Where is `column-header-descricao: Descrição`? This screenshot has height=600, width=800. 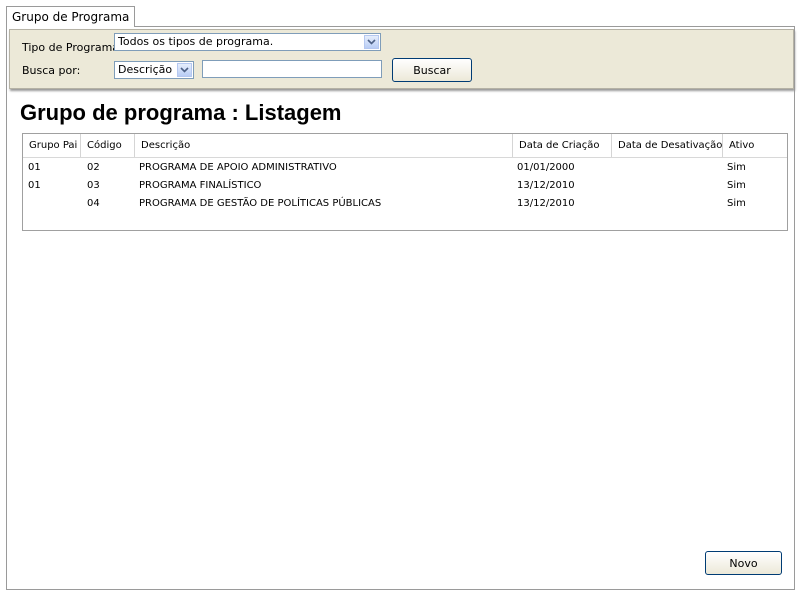 column-header-descricao: Descrição is located at coordinates (324, 145).